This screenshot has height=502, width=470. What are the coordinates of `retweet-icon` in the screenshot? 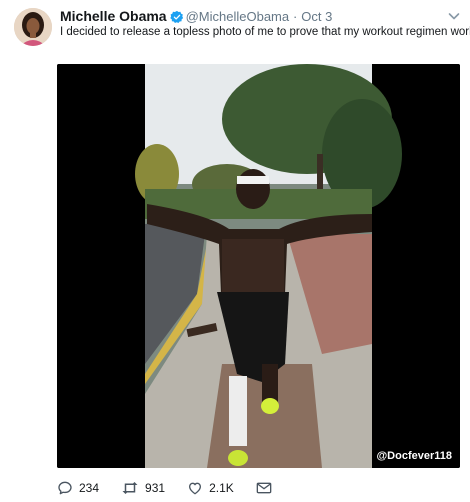 It's located at (130, 488).